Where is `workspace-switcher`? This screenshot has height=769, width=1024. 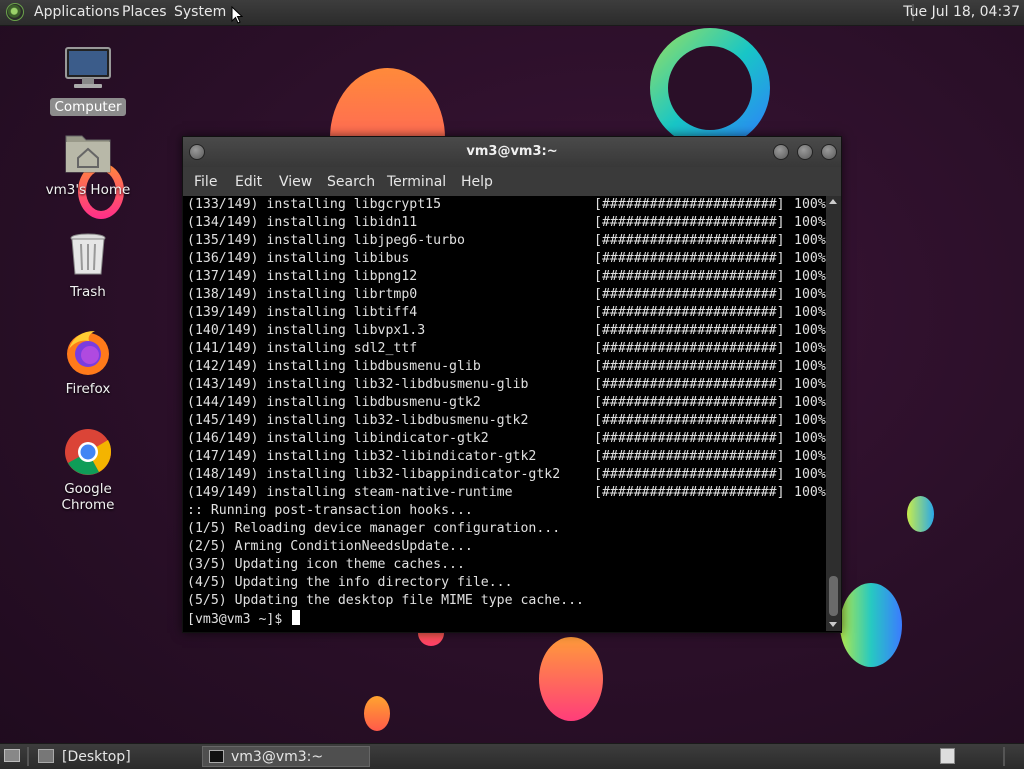
workspace-switcher is located at coordinates (947, 756).